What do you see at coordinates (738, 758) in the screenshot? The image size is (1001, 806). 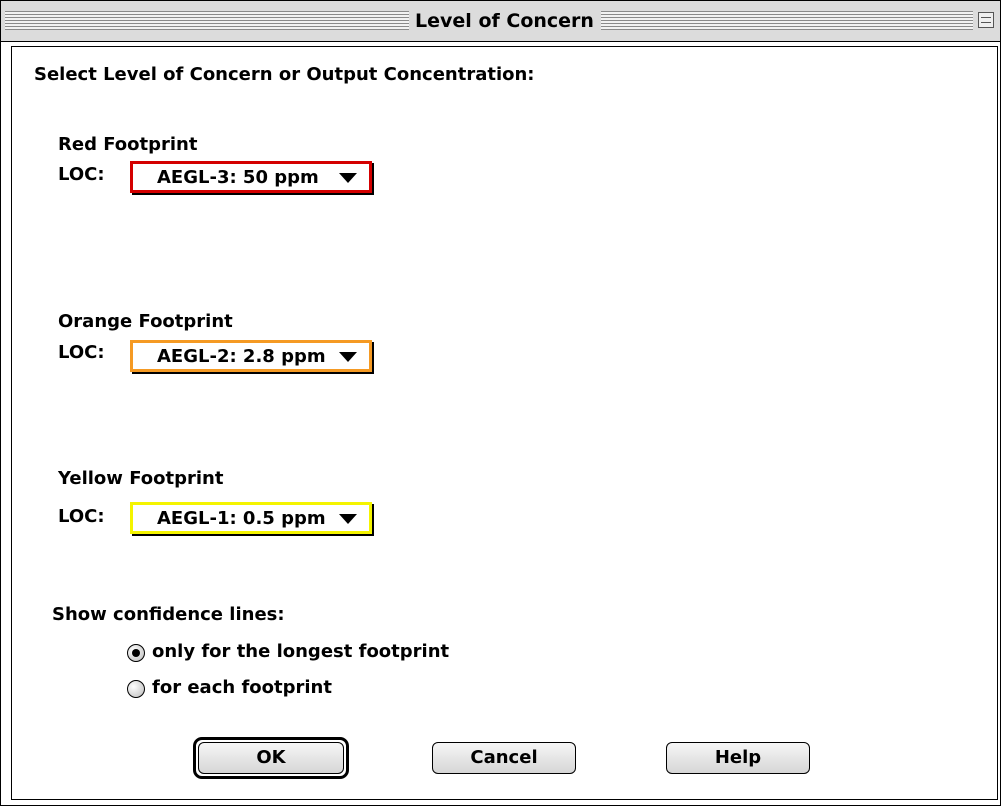 I see `help-button: Help` at bounding box center [738, 758].